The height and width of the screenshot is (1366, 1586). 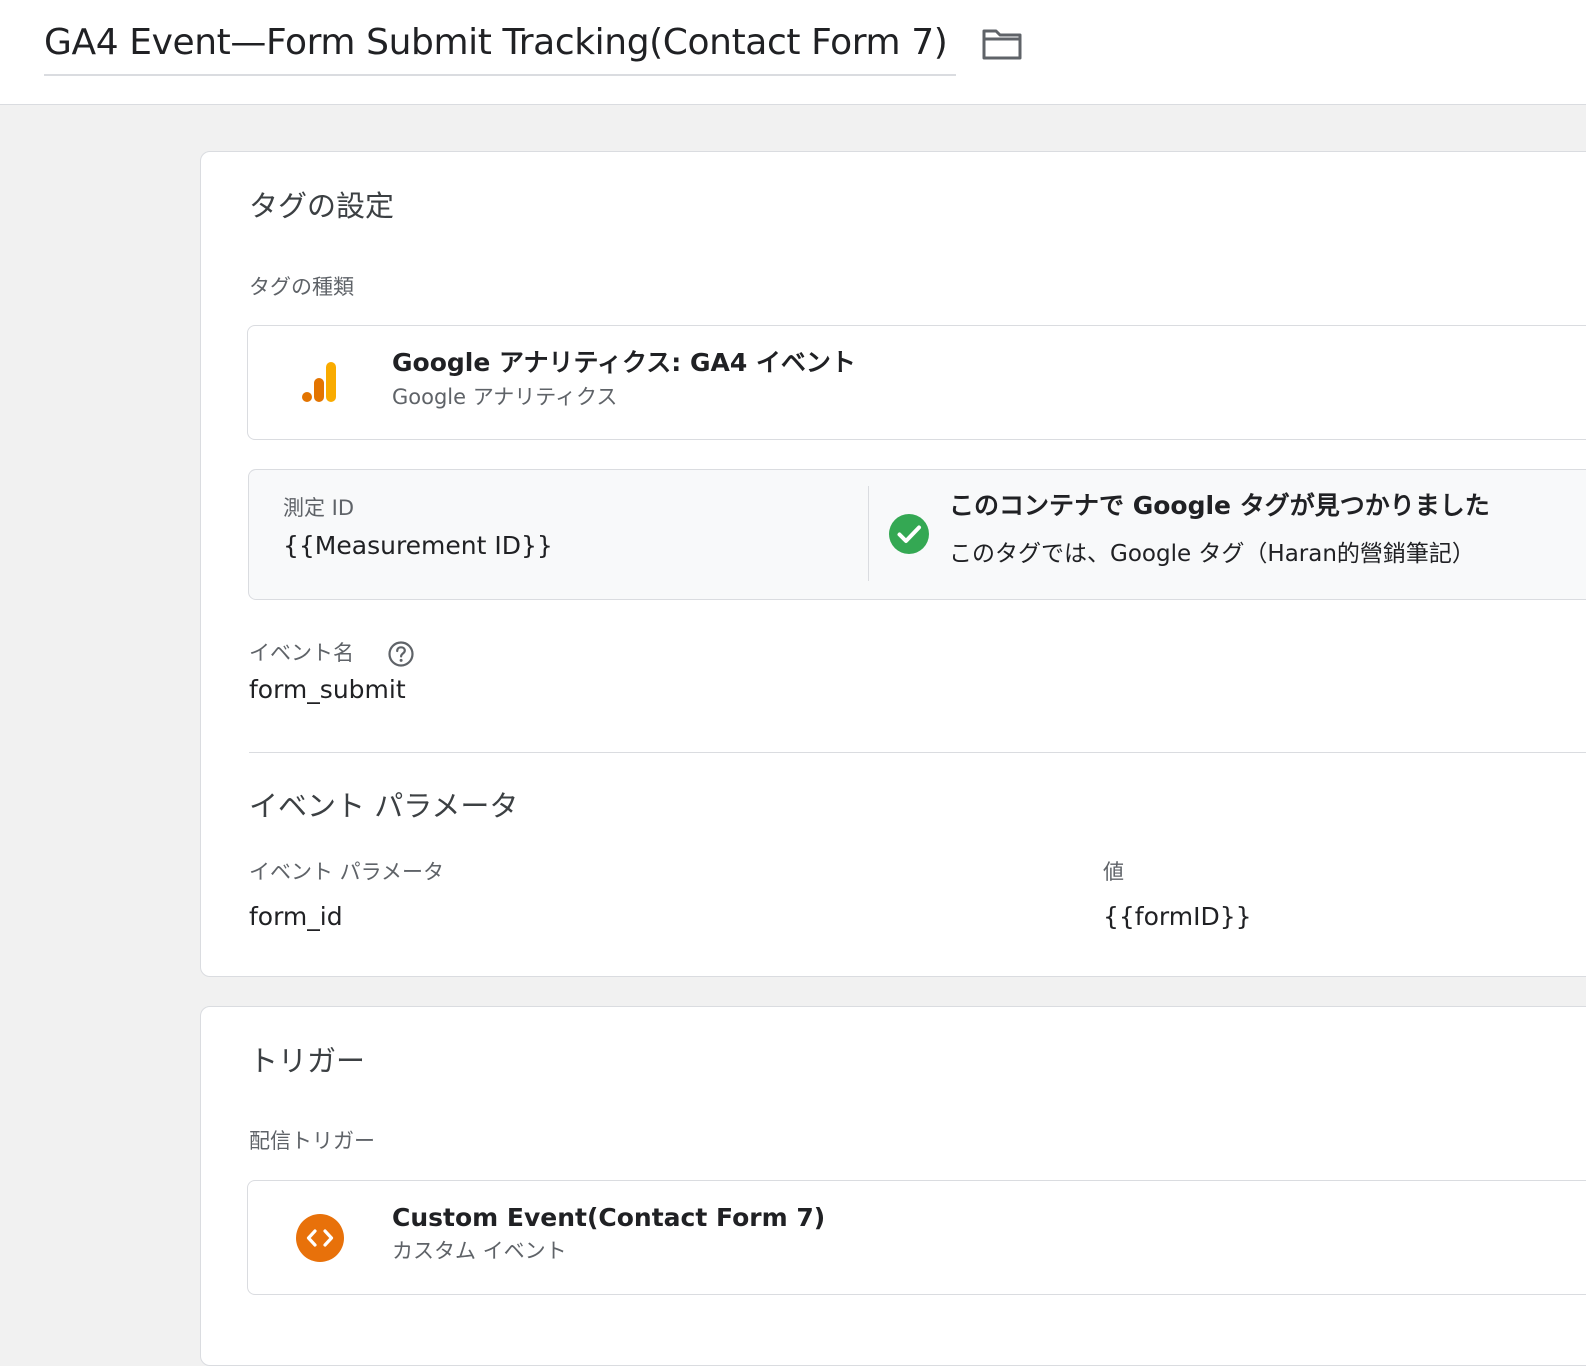 What do you see at coordinates (327, 690) in the screenshot?
I see `event-name-value: form_submit` at bounding box center [327, 690].